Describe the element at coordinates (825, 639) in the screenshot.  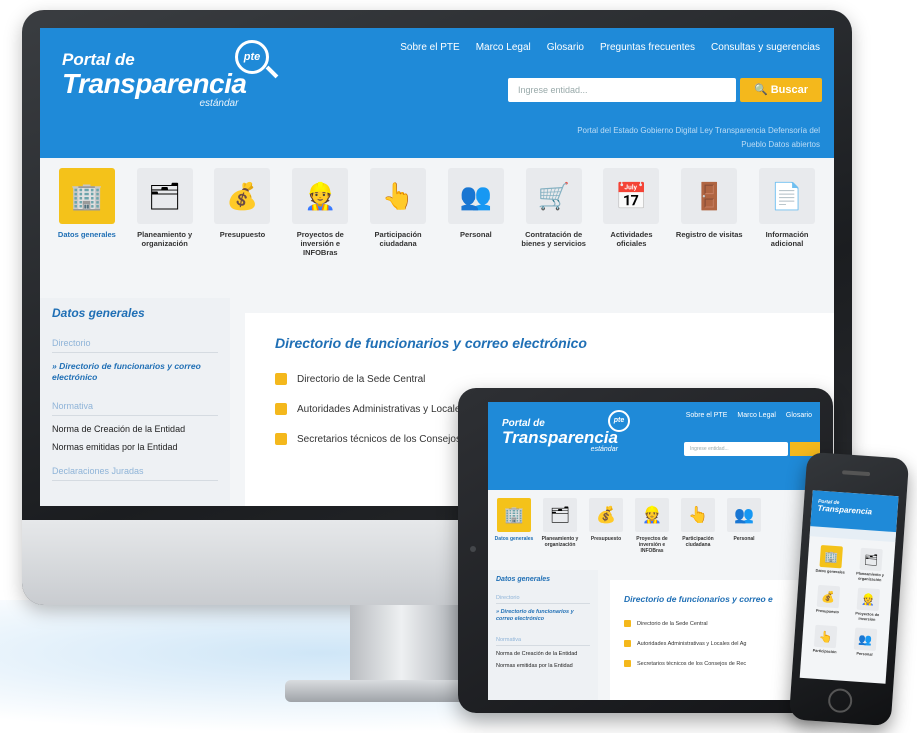
I see `phone-category-participacion: 👆 Participación` at that location.